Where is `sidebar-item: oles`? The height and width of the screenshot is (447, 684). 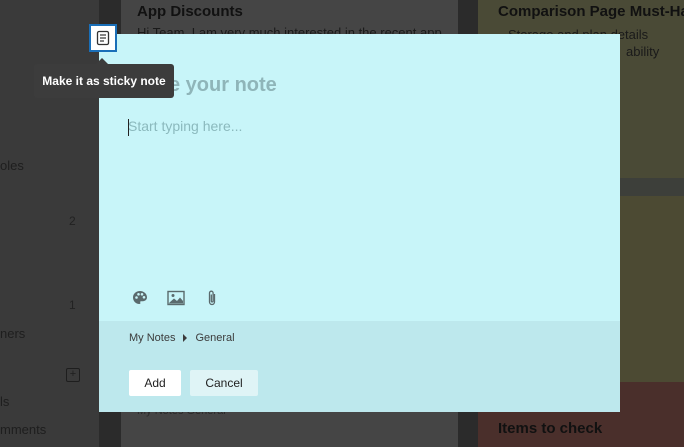
sidebar-item: oles is located at coordinates (12, 165).